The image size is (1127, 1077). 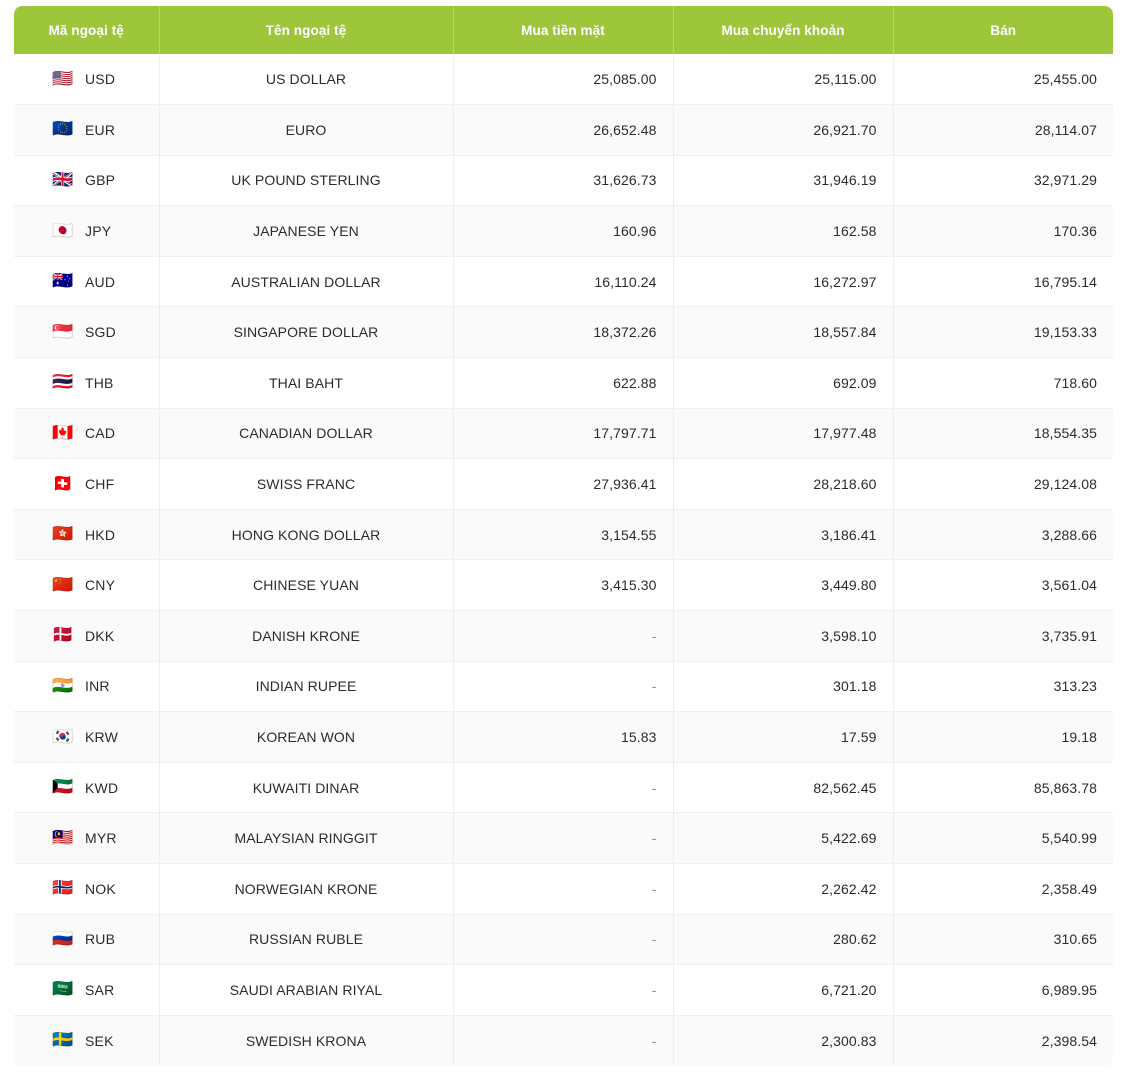 I want to click on currency-code-group: 🇰🇷 KRW, so click(x=97, y=737).